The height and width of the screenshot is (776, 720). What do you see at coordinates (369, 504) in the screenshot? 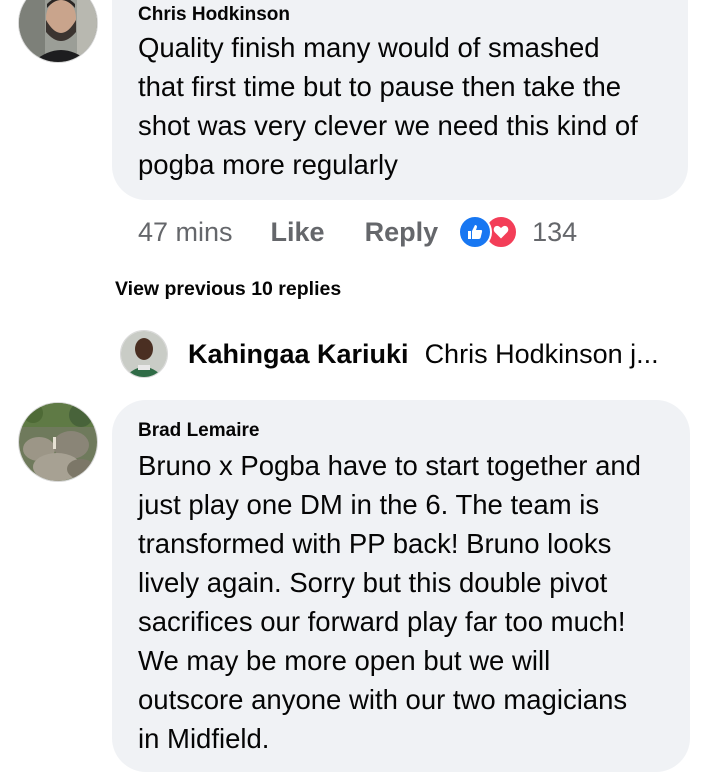
I see `comment-text-line: just play one DM in the 6. The team is` at bounding box center [369, 504].